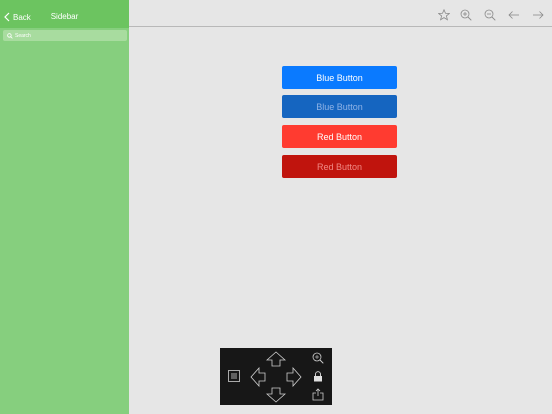 The height and width of the screenshot is (414, 552). I want to click on blue-button: Blue Button, so click(339, 77).